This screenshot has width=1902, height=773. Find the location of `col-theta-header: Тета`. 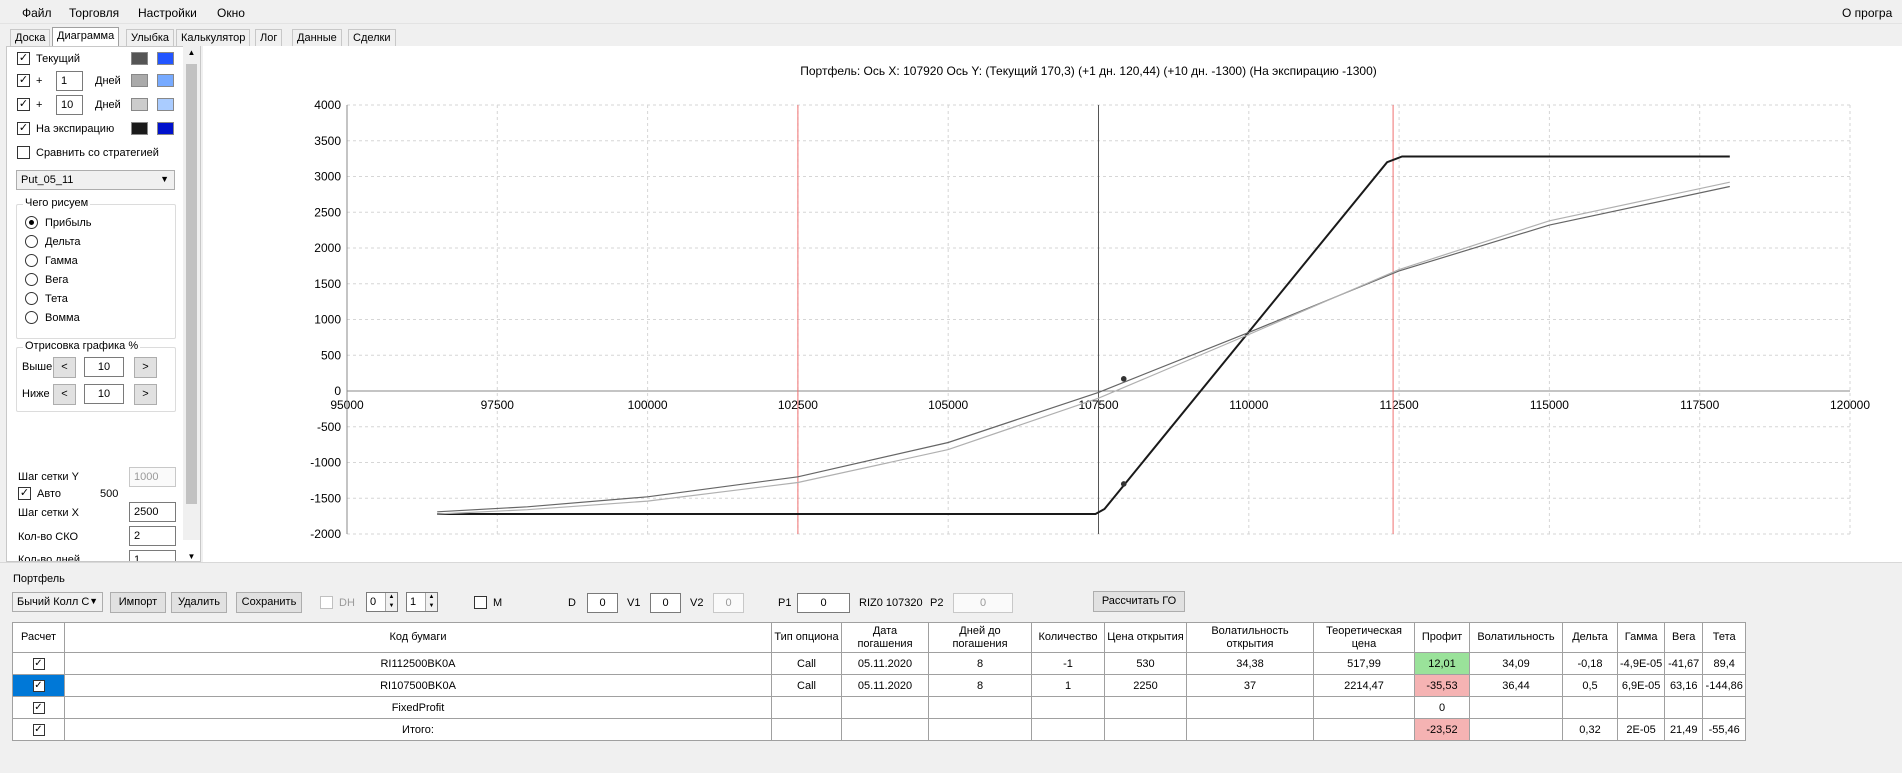

col-theta-header: Тета is located at coordinates (1724, 637).